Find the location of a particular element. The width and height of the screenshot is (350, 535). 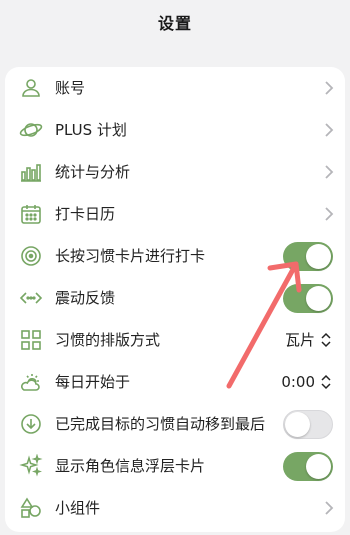

page-title: 设置 is located at coordinates (174, 23).